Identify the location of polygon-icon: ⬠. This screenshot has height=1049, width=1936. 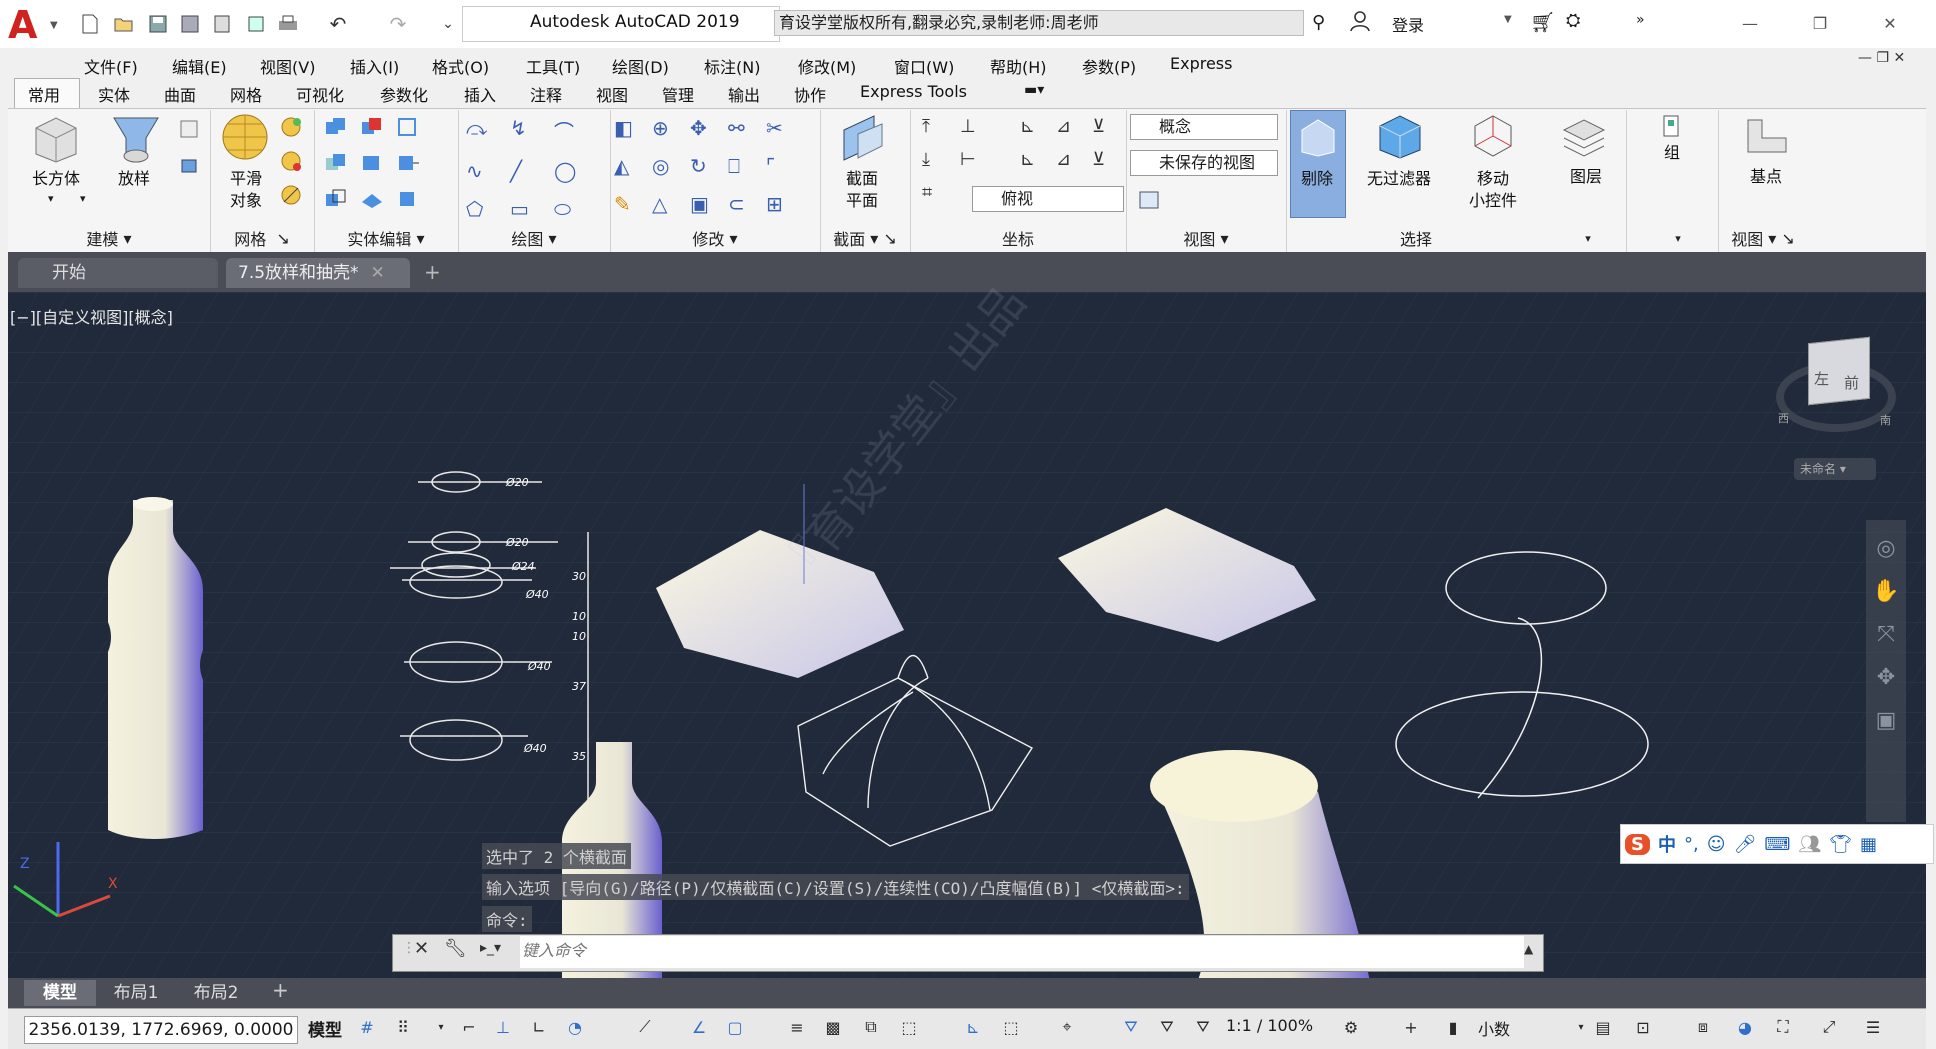
(488, 209).